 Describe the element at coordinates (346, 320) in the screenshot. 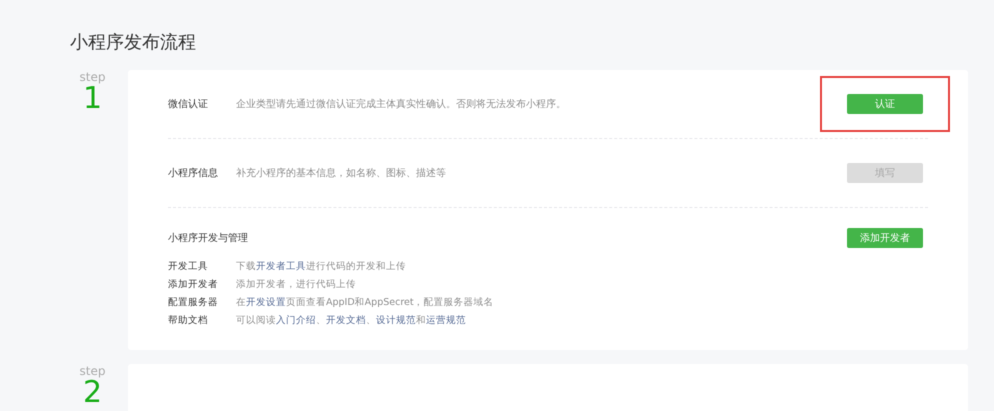

I see `link: 开发文档` at that location.